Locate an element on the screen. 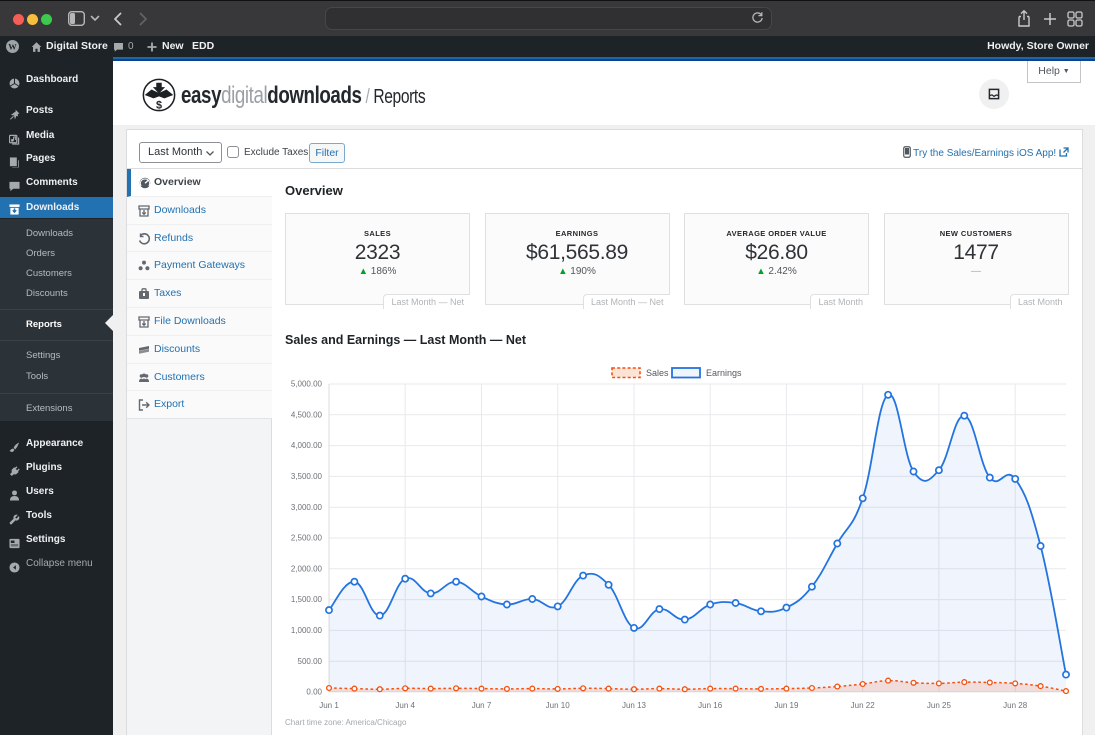  svg-text: Jun 13 is located at coordinates (634, 705).